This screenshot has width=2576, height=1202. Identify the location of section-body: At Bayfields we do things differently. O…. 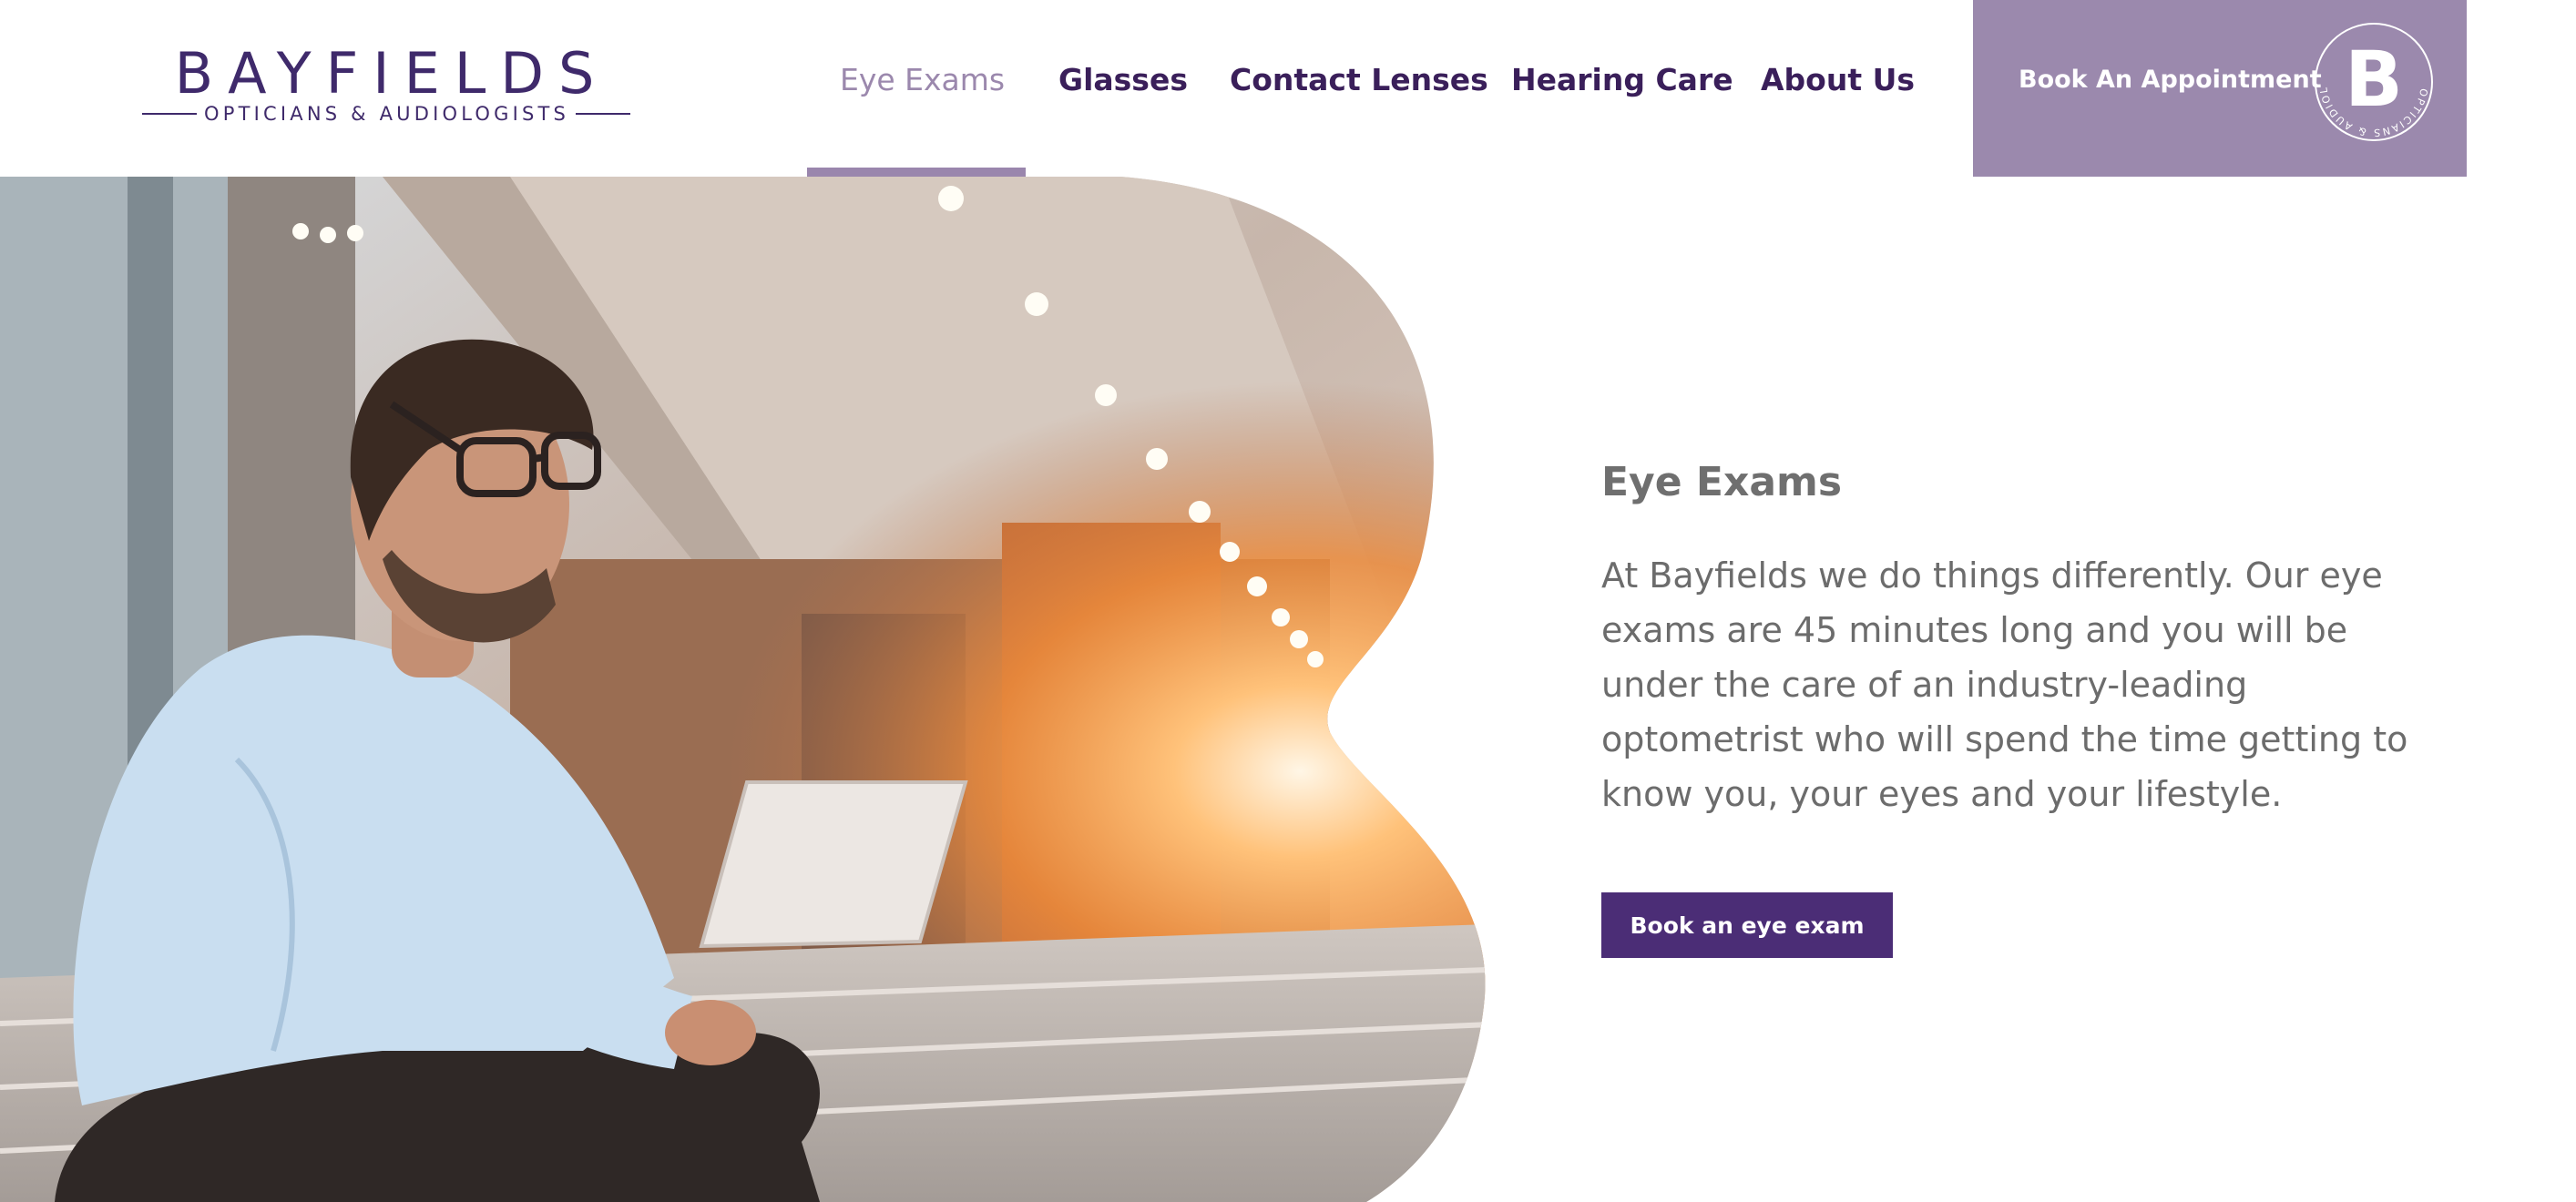
(2005, 684).